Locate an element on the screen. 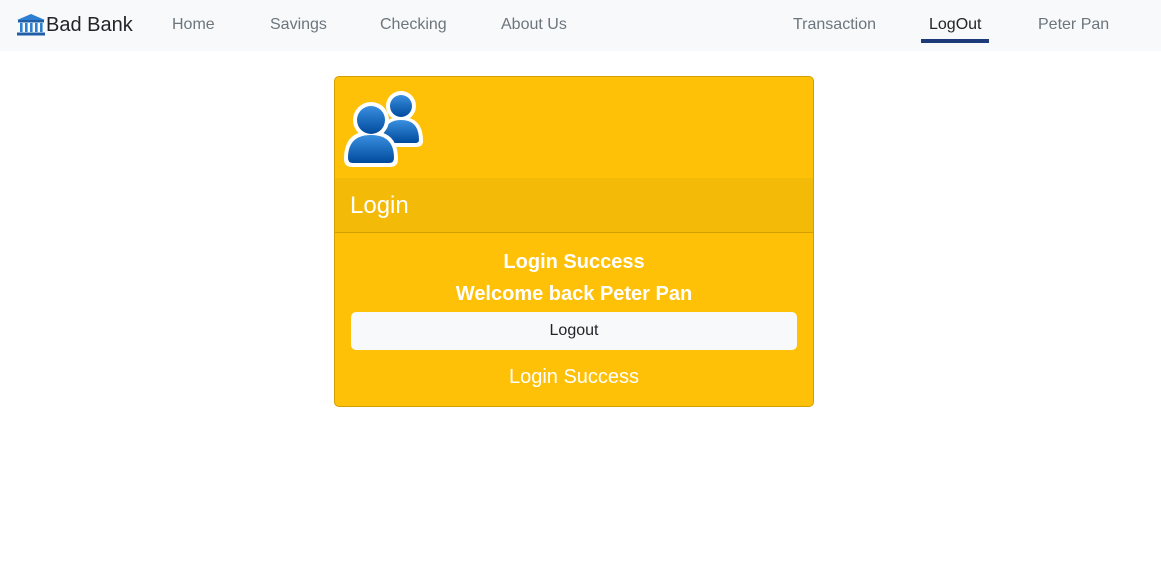 The image size is (1161, 573). active-nav-indicator is located at coordinates (955, 41).